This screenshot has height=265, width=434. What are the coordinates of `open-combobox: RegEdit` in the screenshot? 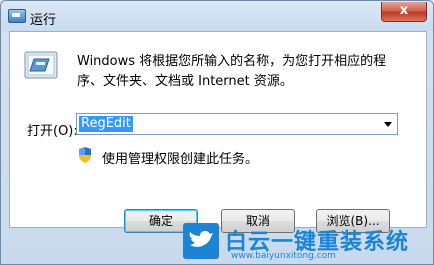 It's located at (237, 124).